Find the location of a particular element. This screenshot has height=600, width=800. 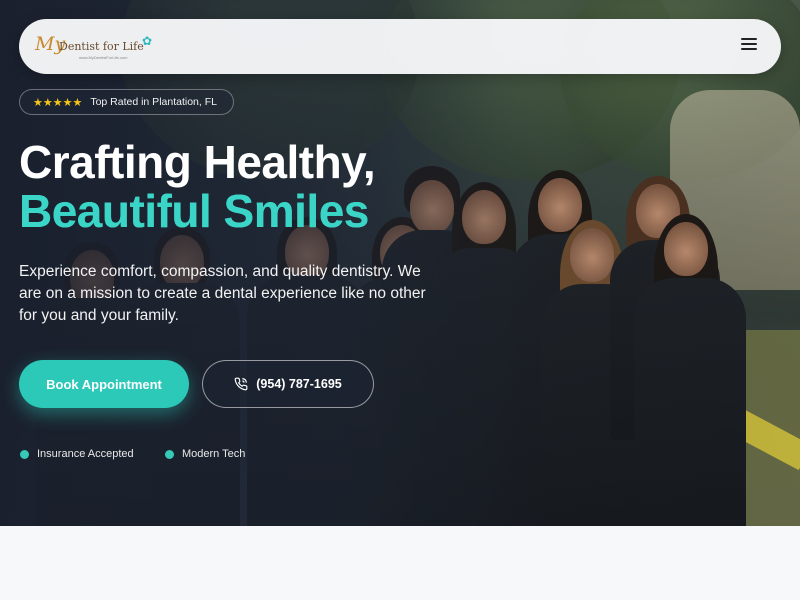

rating-badge: ★★★★★ Top Rated in Plantation, FL is located at coordinates (126, 102).